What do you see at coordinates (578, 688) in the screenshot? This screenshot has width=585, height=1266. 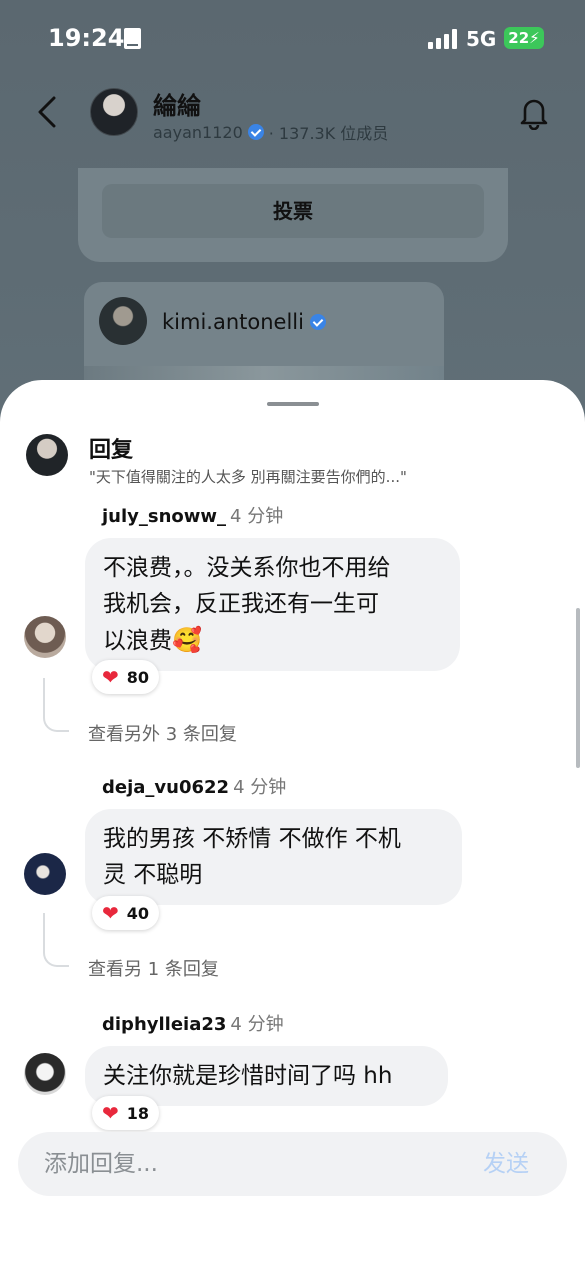 I see `scrollbar` at bounding box center [578, 688].